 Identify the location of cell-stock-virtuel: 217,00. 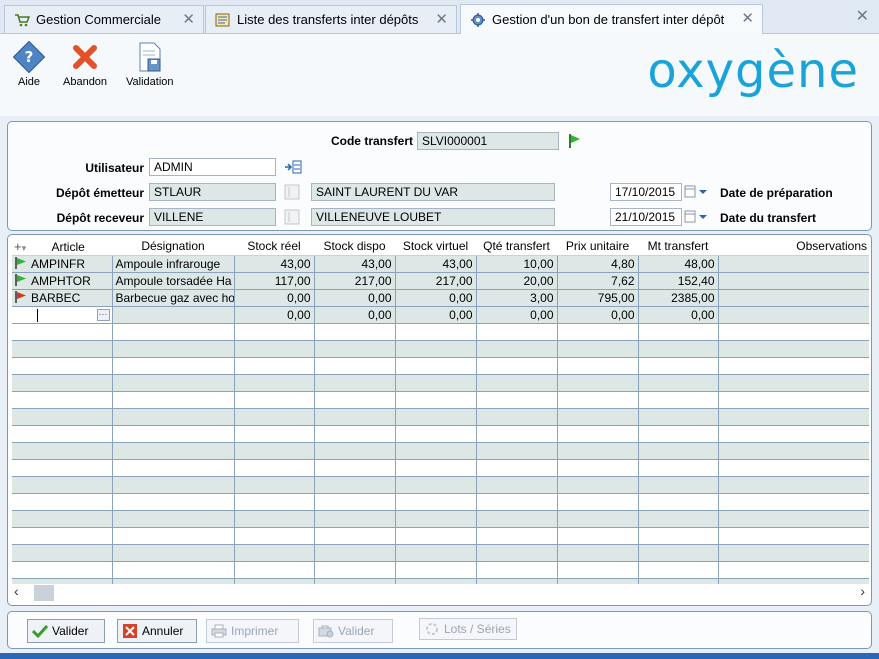
(436, 281).